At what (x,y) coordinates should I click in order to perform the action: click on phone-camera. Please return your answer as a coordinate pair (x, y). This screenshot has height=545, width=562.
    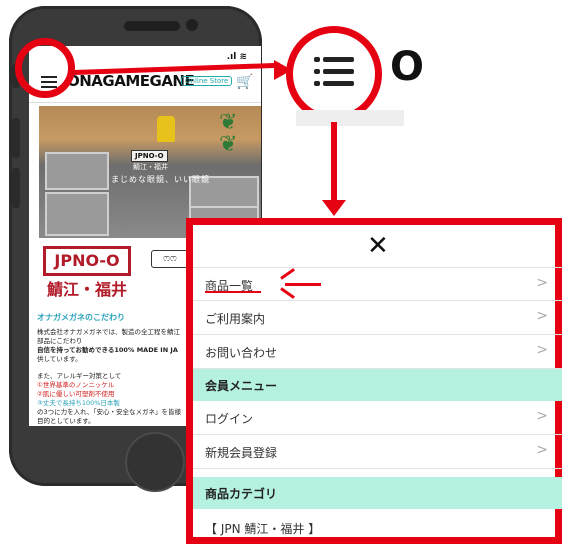
    Looking at the image, I should click on (192, 25).